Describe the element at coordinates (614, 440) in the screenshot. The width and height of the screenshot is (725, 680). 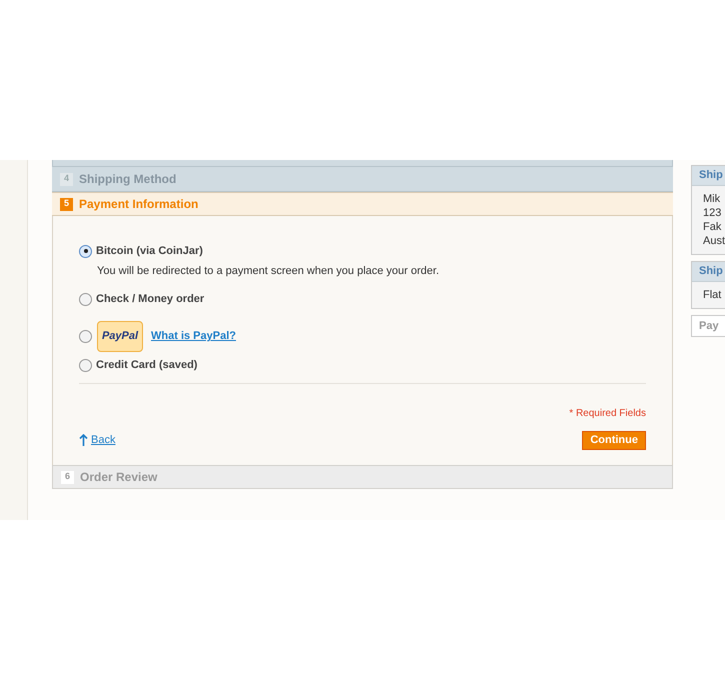
I see `continue-button: Continue` at that location.